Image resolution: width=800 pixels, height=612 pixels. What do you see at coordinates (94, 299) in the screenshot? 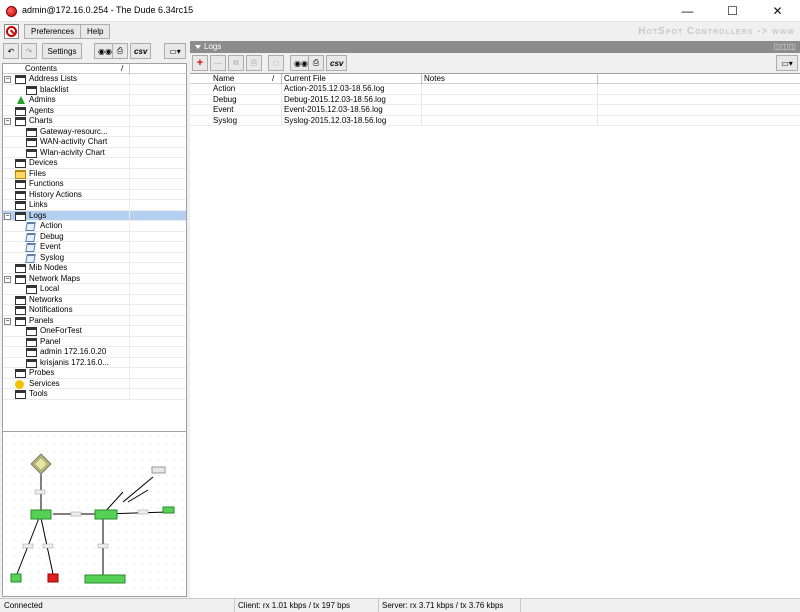
I see `tree-item-networks: Networks` at bounding box center [94, 299].